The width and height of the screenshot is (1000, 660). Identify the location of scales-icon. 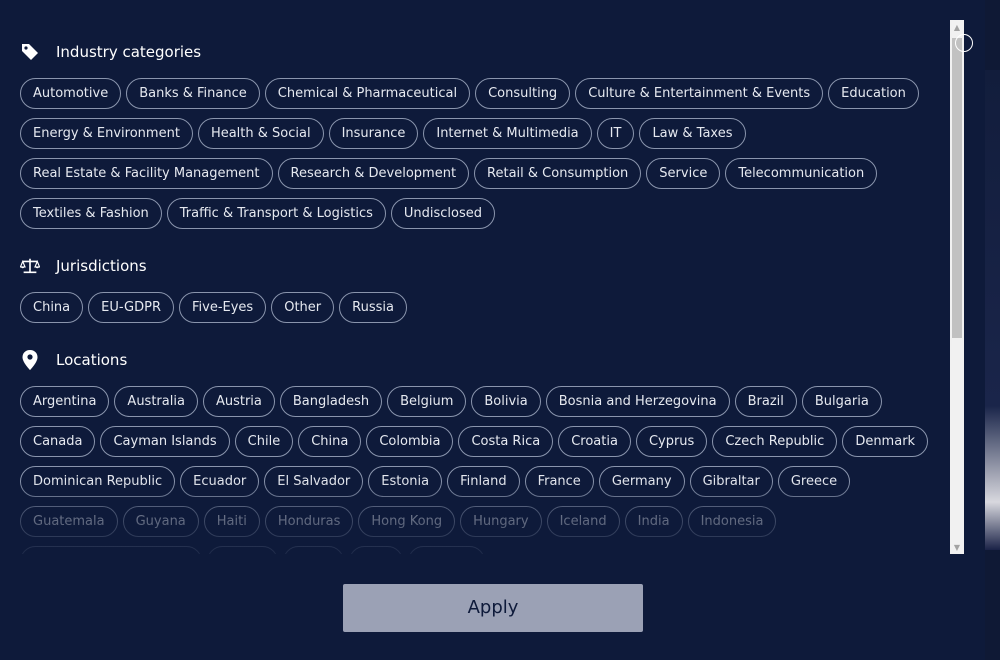
(30, 266).